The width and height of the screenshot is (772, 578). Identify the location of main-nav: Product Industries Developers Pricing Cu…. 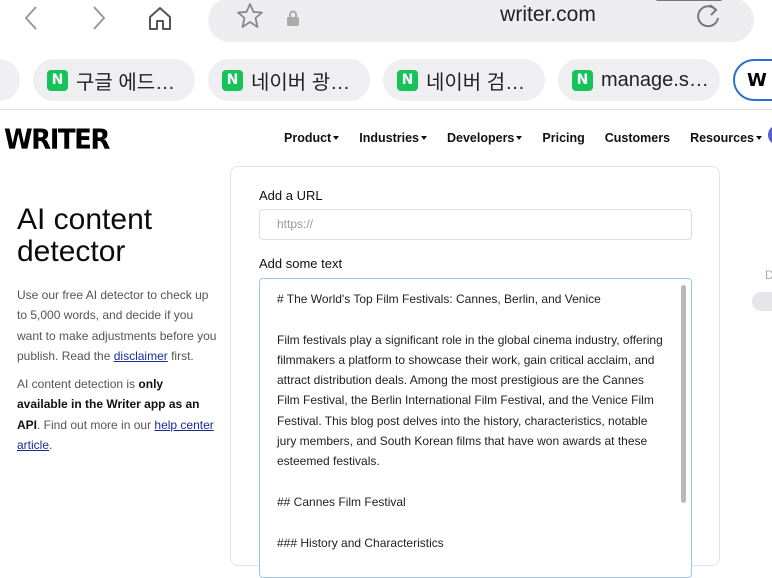
(528, 138).